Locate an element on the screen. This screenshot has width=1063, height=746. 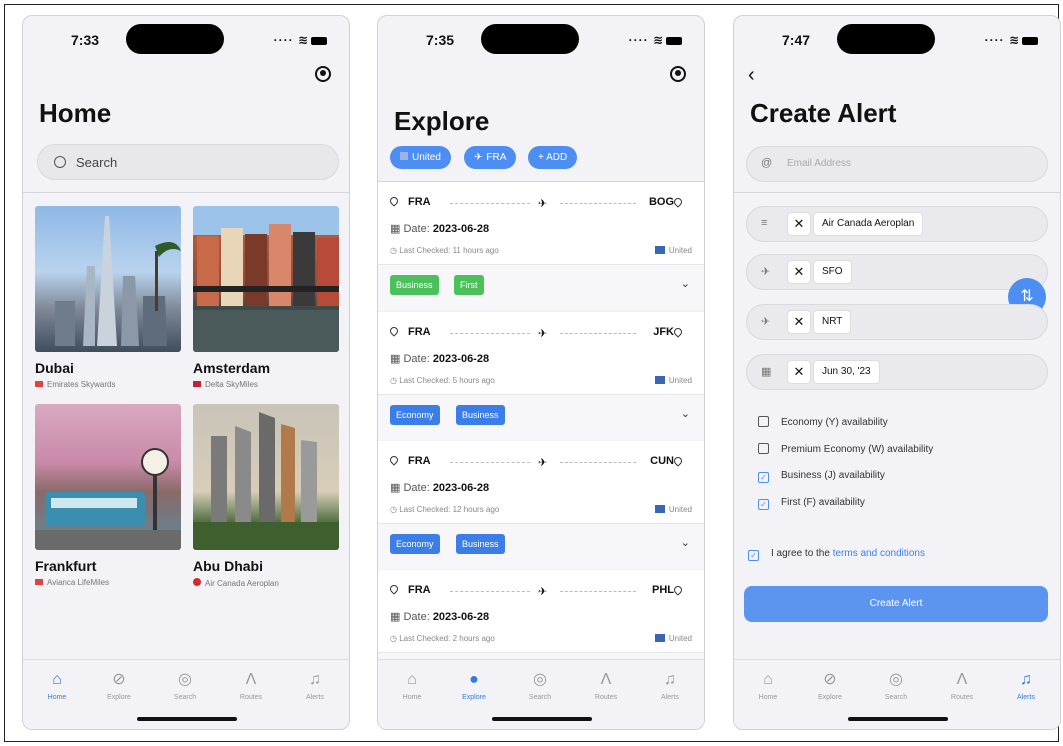
search-input: Search is located at coordinates (188, 162).